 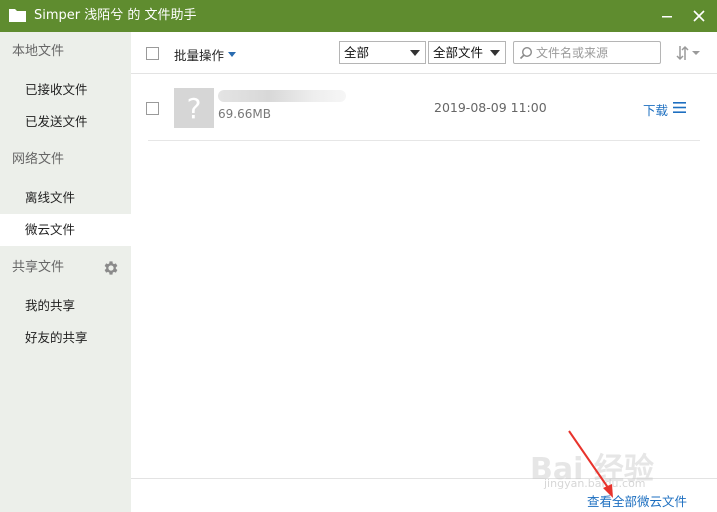 I want to click on sidebar-item-my-share: 我的共享, so click(x=65, y=306).